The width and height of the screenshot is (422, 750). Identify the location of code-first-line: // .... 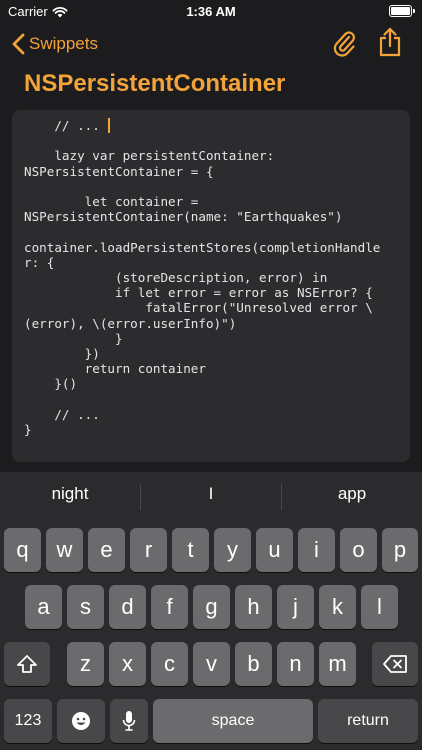
(66, 125).